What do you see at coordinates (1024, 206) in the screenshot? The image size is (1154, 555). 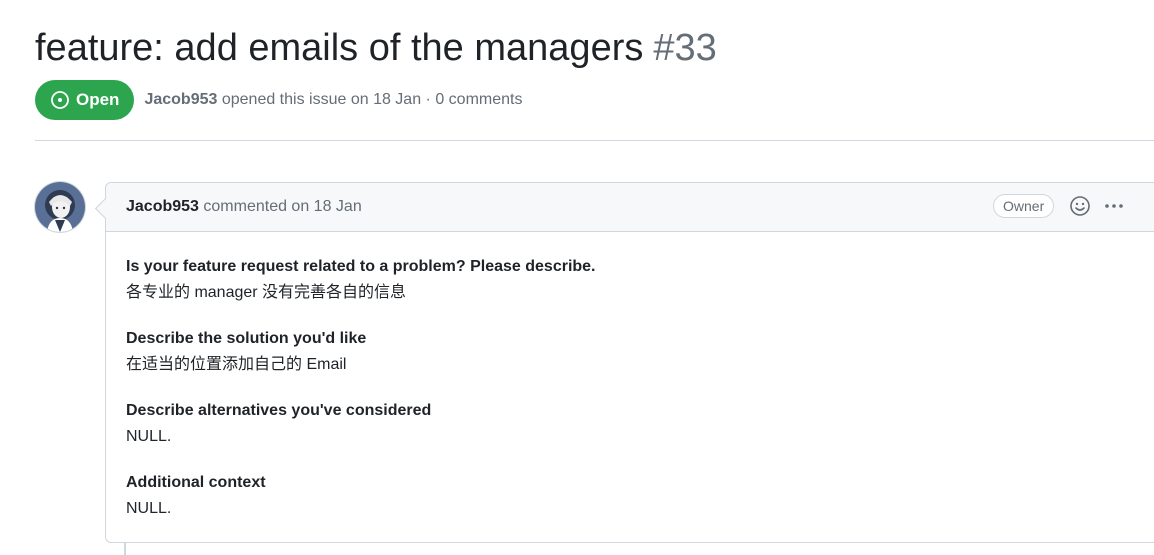 I see `owner-badge: Owner` at bounding box center [1024, 206].